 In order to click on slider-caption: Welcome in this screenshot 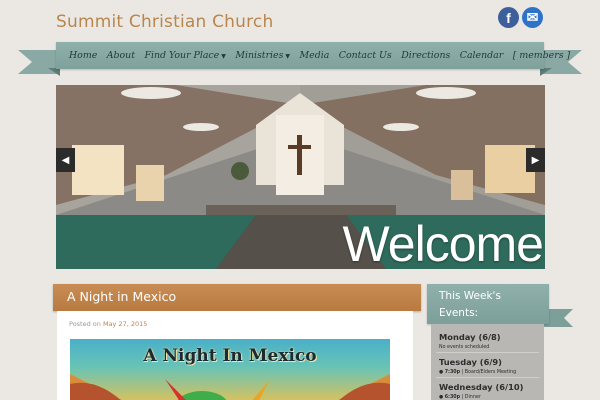, I will do `click(443, 242)`.